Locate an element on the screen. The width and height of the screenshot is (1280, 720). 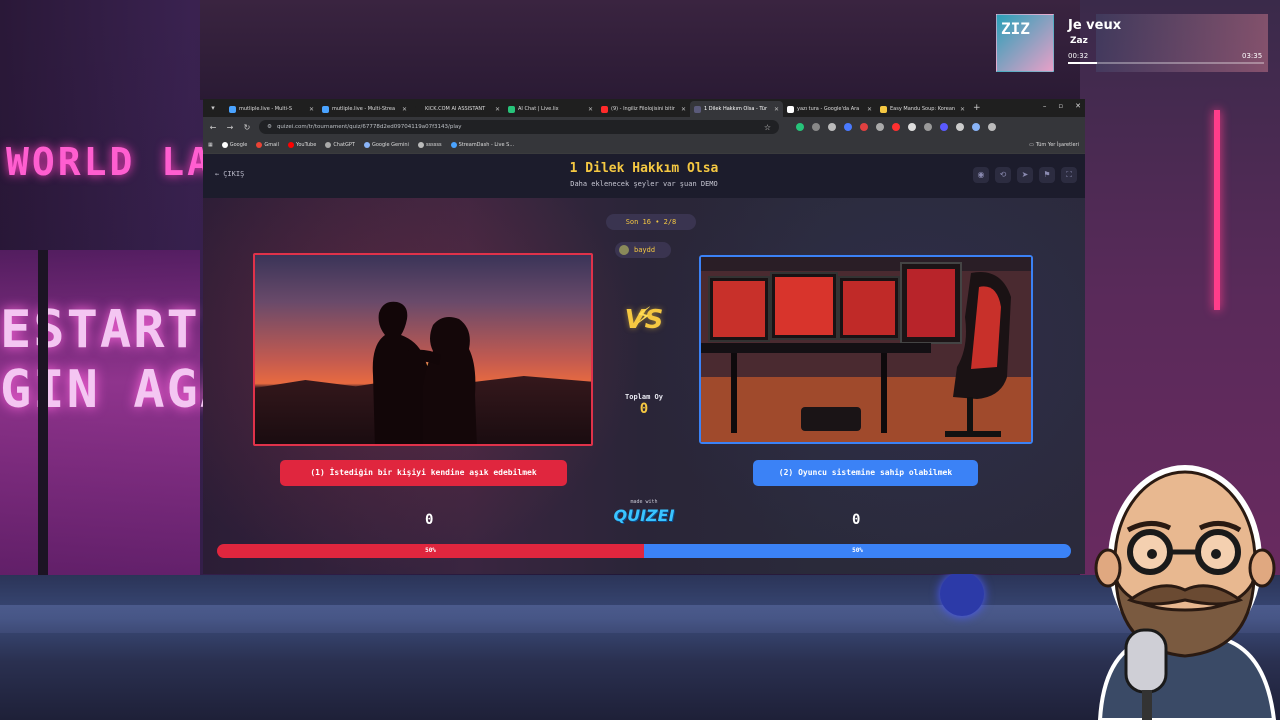
vote-button-right: (2) Oyuncu sistemine sahip olabilmek is located at coordinates (865, 473).